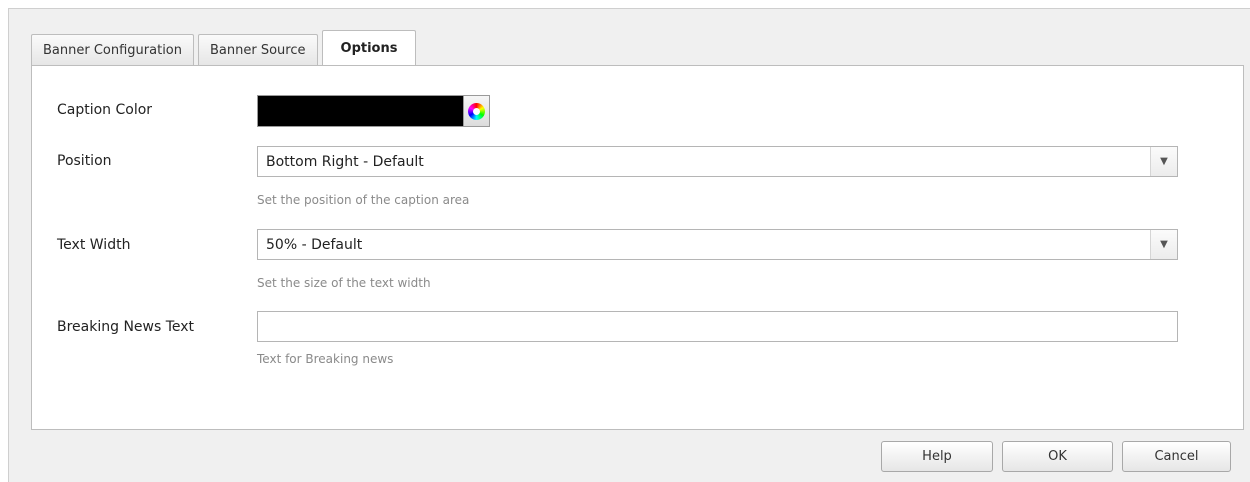 The image size is (1250, 482). Describe the element at coordinates (361, 111) in the screenshot. I see `caption-color-swatch` at that location.